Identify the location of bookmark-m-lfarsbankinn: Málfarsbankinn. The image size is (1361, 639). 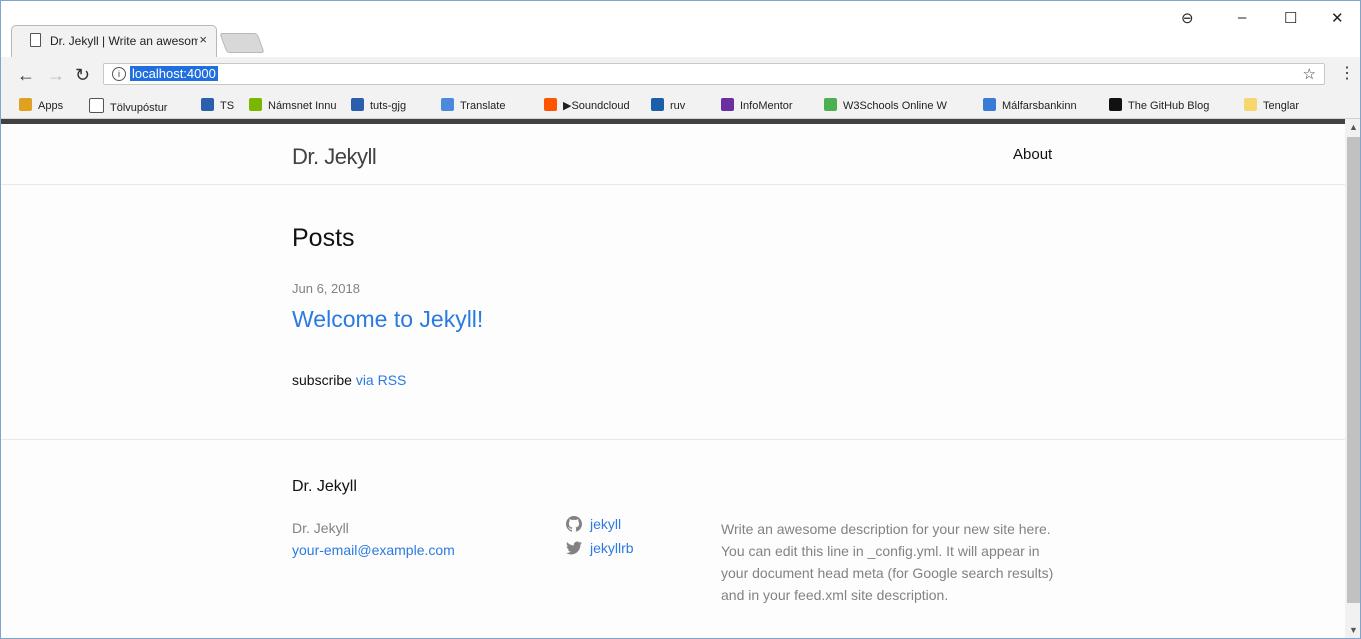
(1030, 105).